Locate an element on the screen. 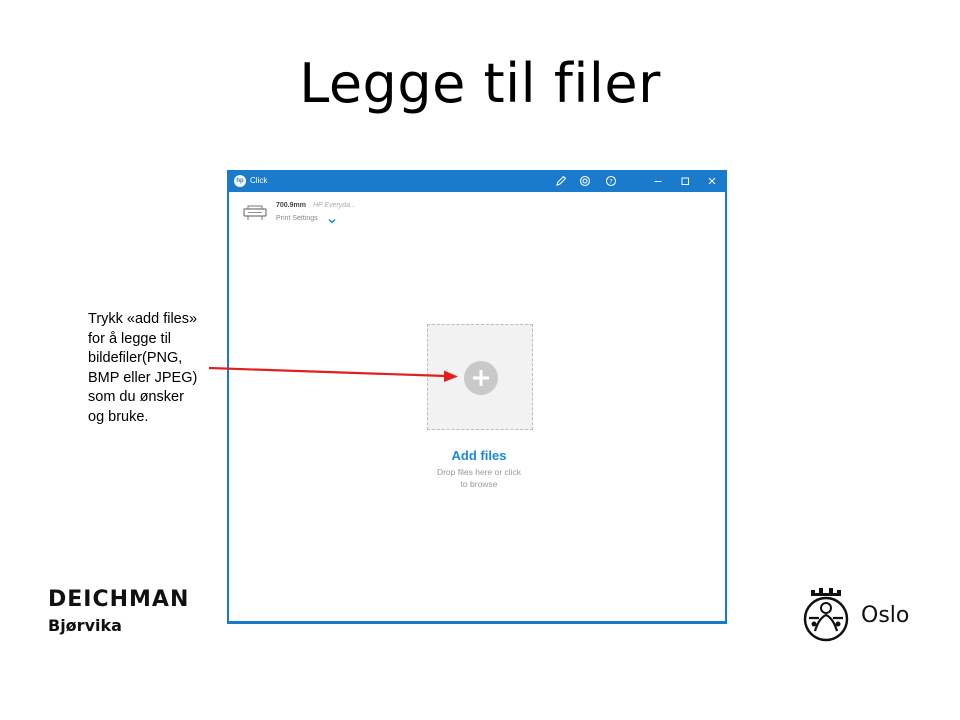  chevron-down-icon is located at coordinates (332, 222).